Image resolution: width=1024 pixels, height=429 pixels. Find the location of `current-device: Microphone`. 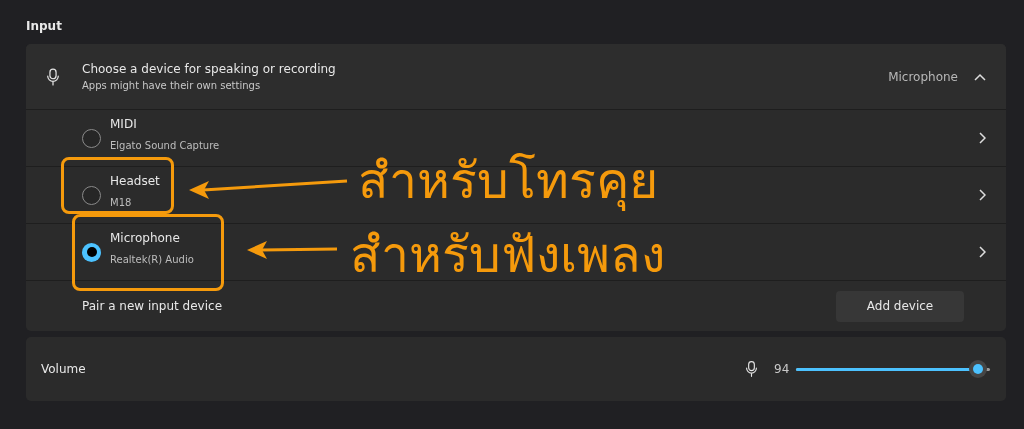

current-device: Microphone is located at coordinates (923, 77).